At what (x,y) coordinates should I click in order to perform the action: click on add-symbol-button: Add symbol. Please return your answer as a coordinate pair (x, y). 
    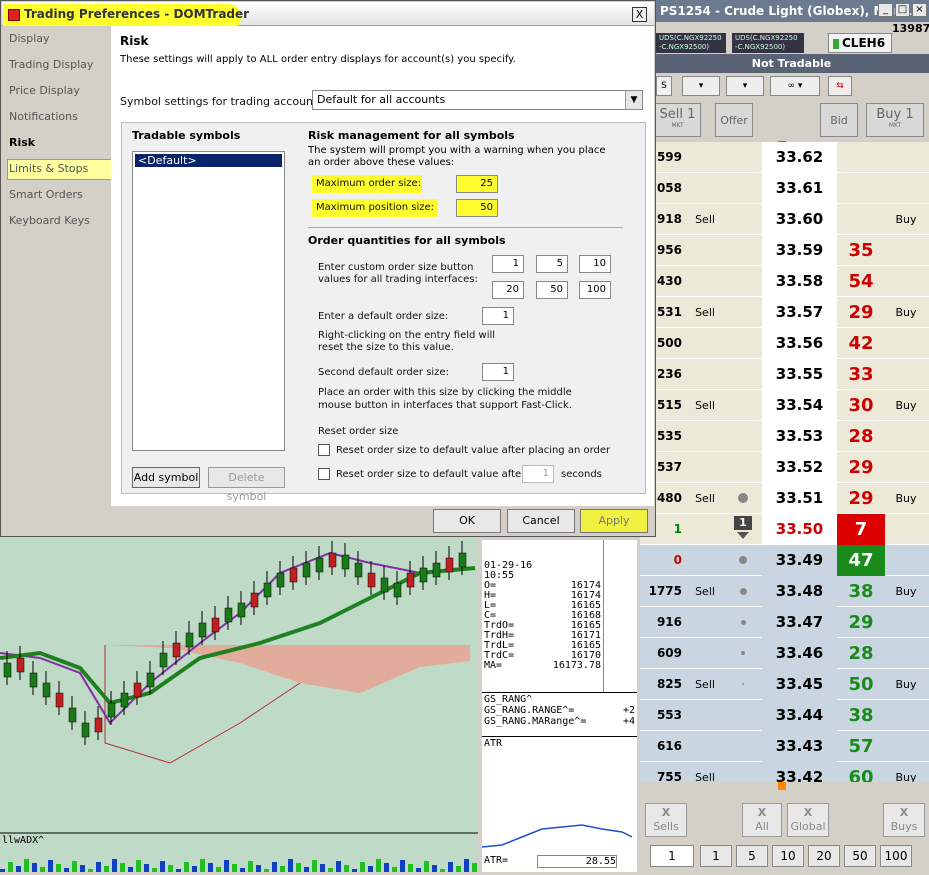
    Looking at the image, I should click on (166, 477).